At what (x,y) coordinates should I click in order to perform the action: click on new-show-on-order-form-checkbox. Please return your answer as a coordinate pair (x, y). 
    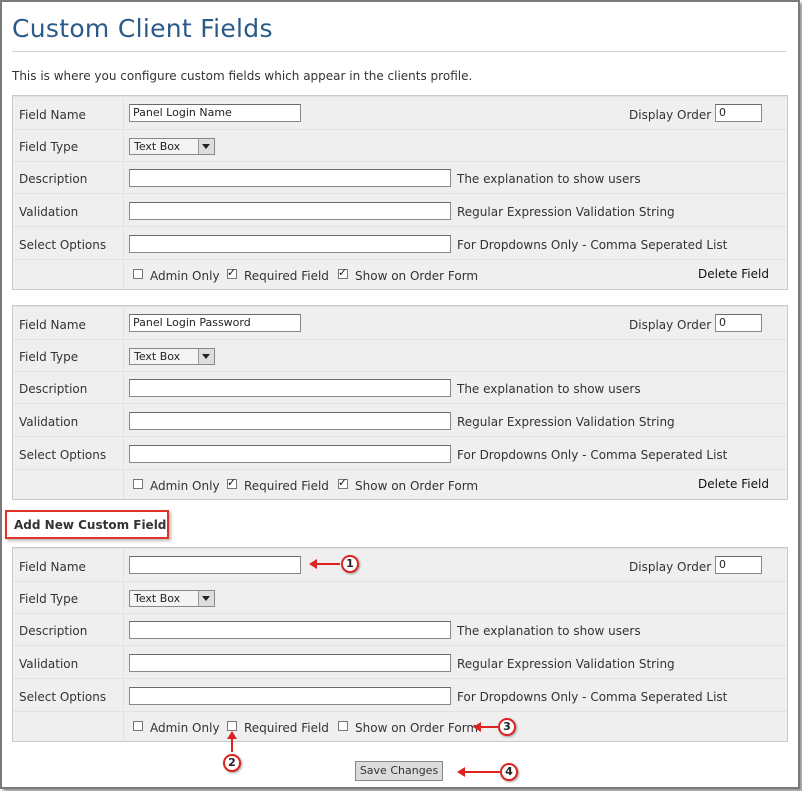
    Looking at the image, I should click on (343, 726).